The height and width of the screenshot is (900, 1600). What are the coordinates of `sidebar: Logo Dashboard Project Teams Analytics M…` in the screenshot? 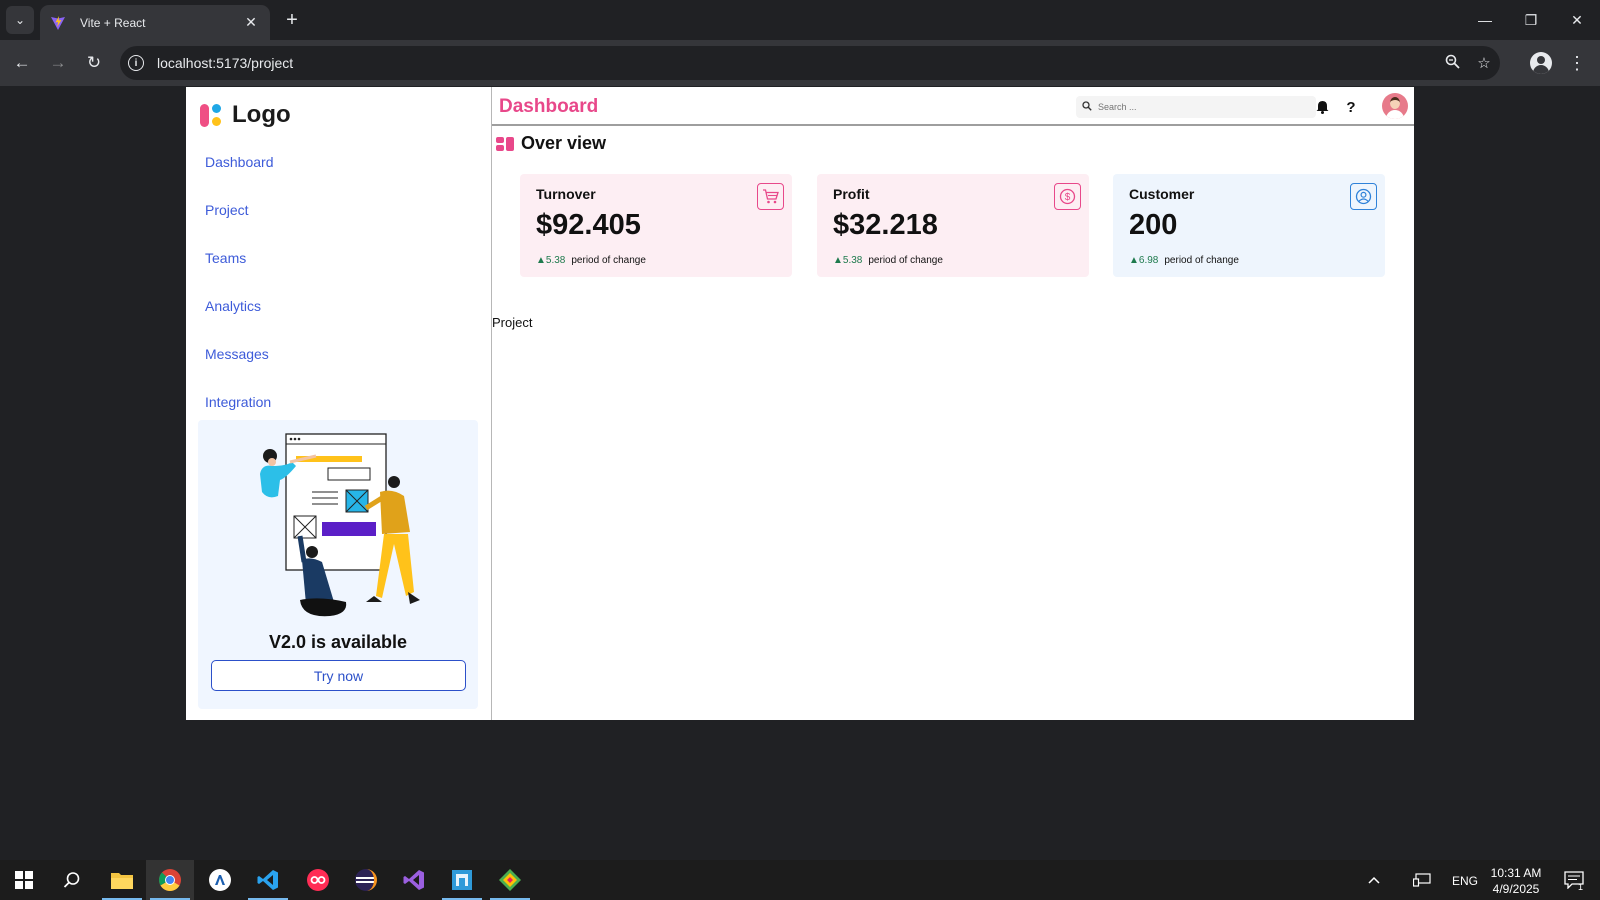 It's located at (339, 403).